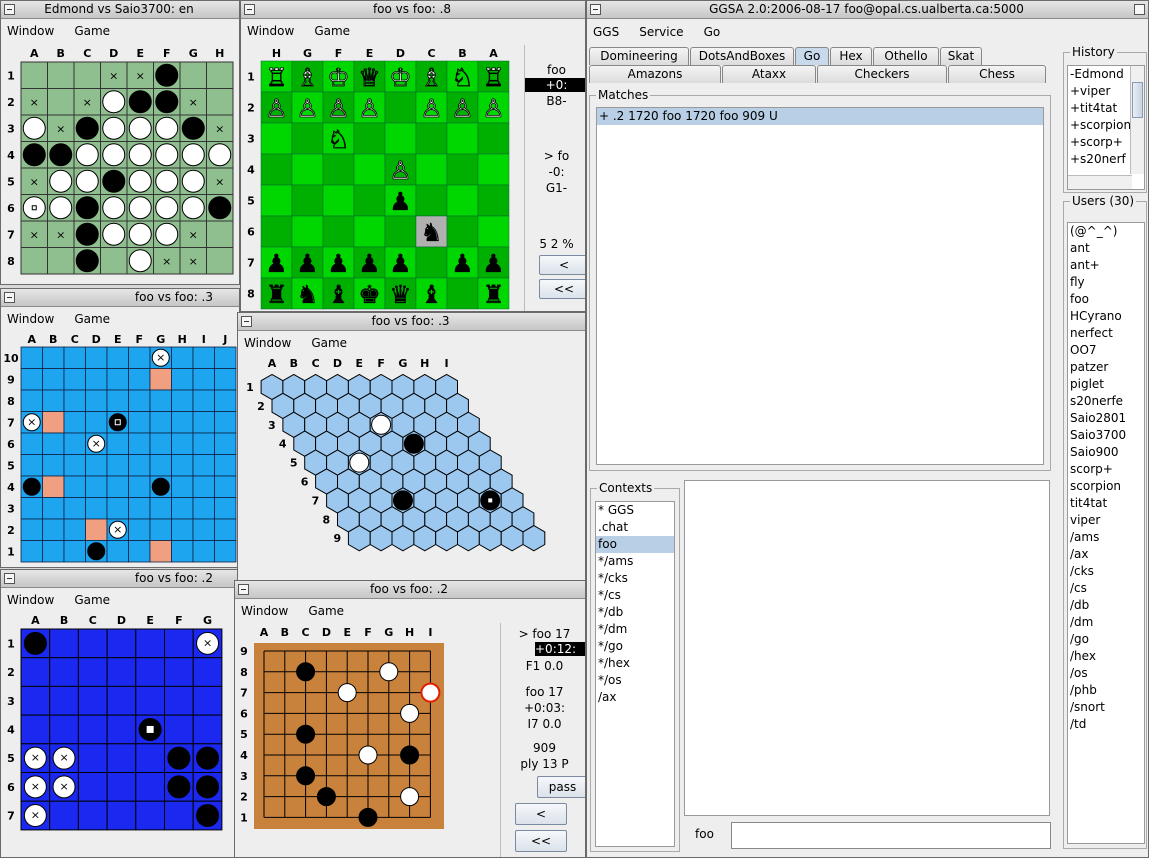 This screenshot has height=858, width=1149. What do you see at coordinates (961, 56) in the screenshot?
I see `tab-skat: Skat` at bounding box center [961, 56].